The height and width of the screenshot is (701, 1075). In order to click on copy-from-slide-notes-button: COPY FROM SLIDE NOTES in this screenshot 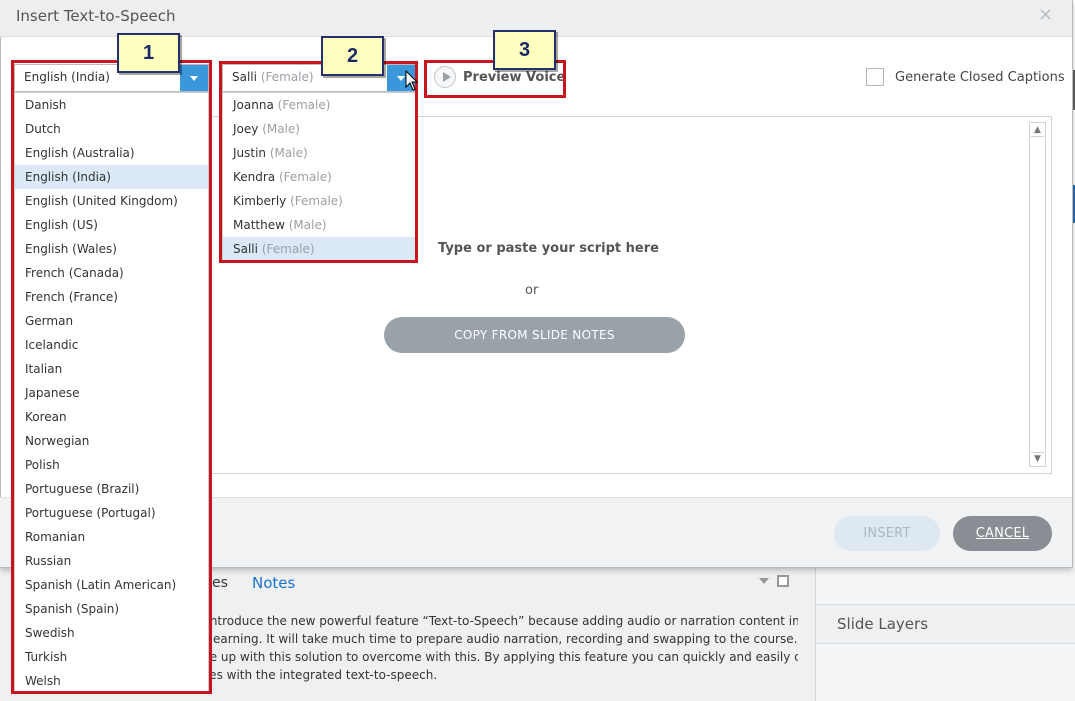, I will do `click(534, 335)`.